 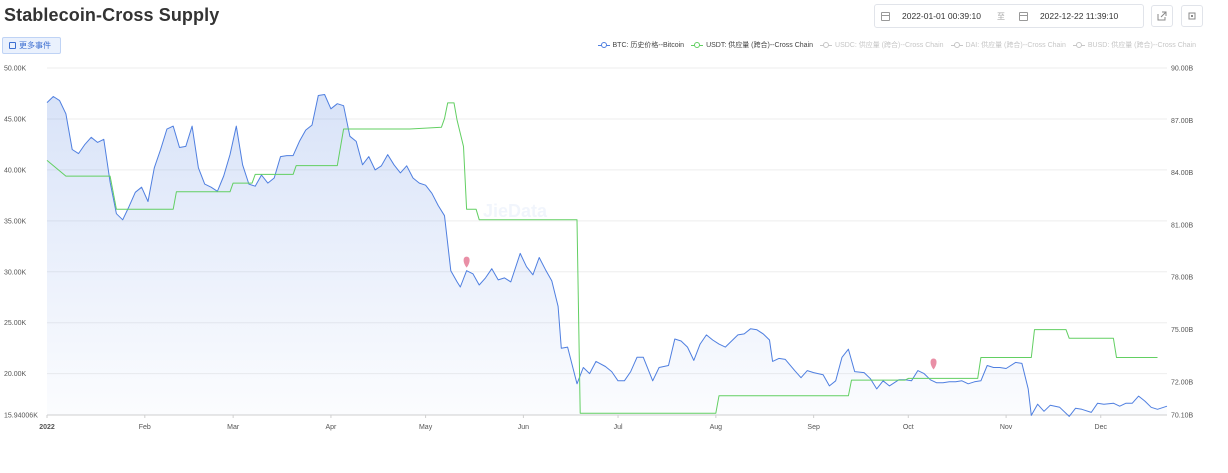 I want to click on legend-label: DAI: 供应量 (跨合)--Cross Chain, so click(x=1015, y=45).